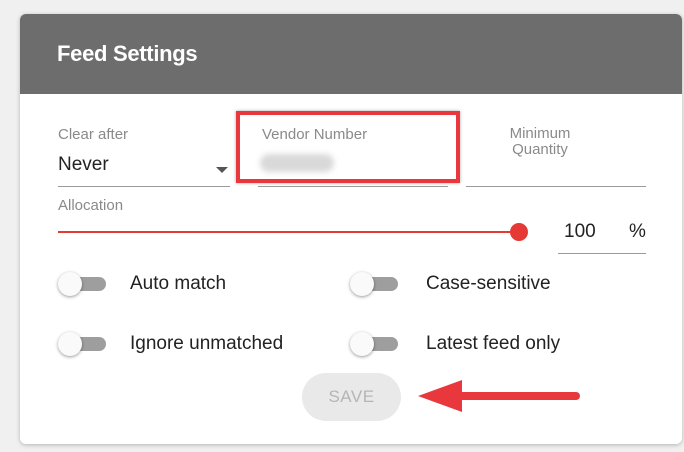  I want to click on latest-feed-only-toggle, so click(374, 344).